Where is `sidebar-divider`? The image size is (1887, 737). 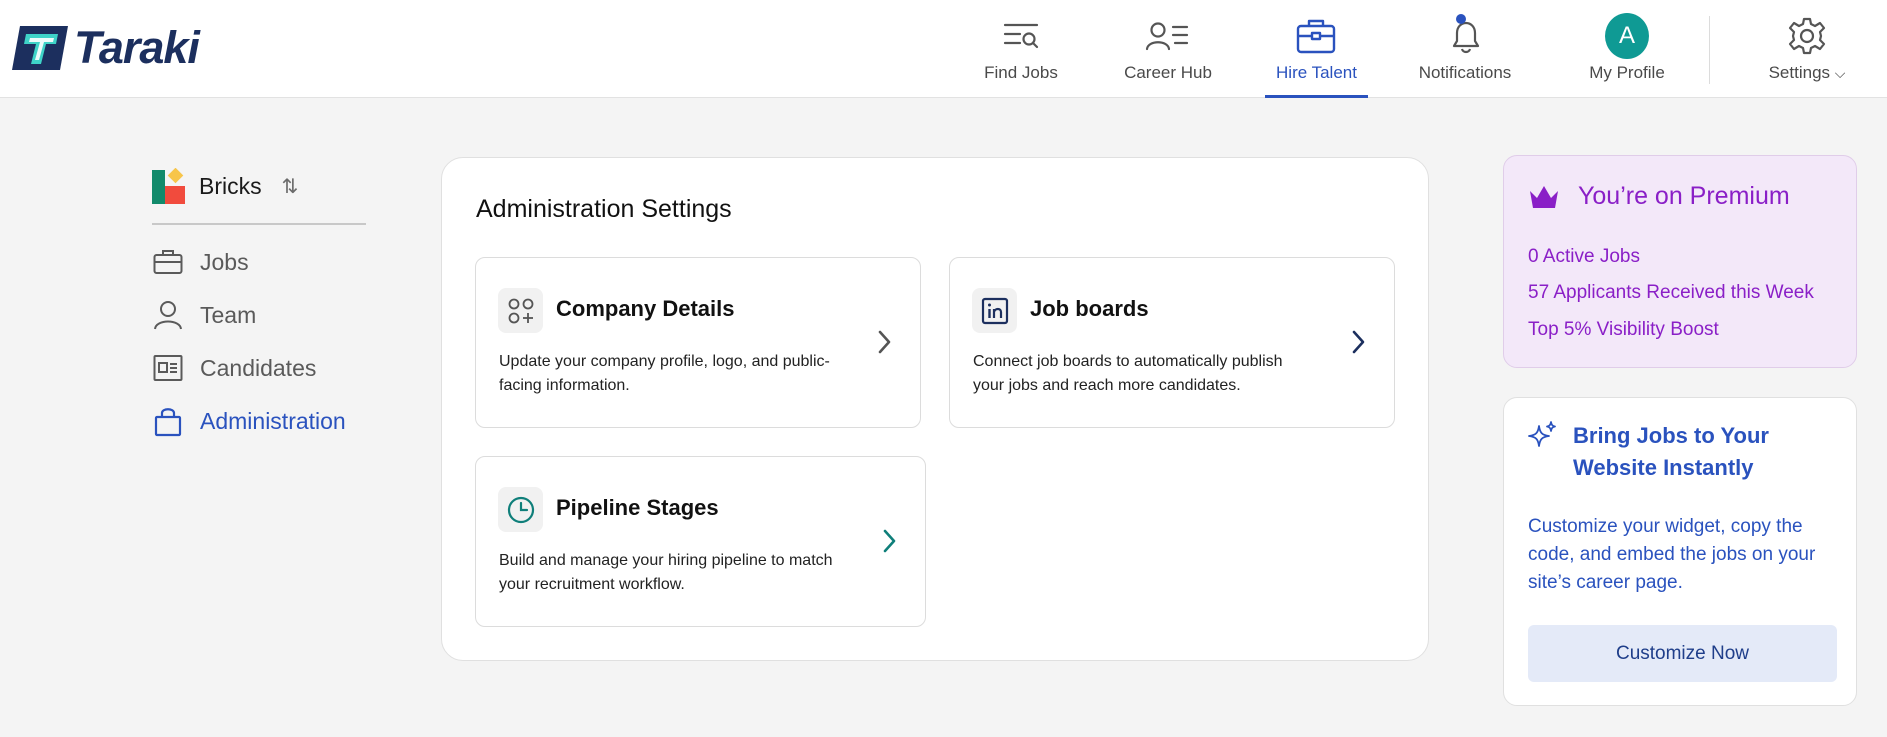 sidebar-divider is located at coordinates (259, 224).